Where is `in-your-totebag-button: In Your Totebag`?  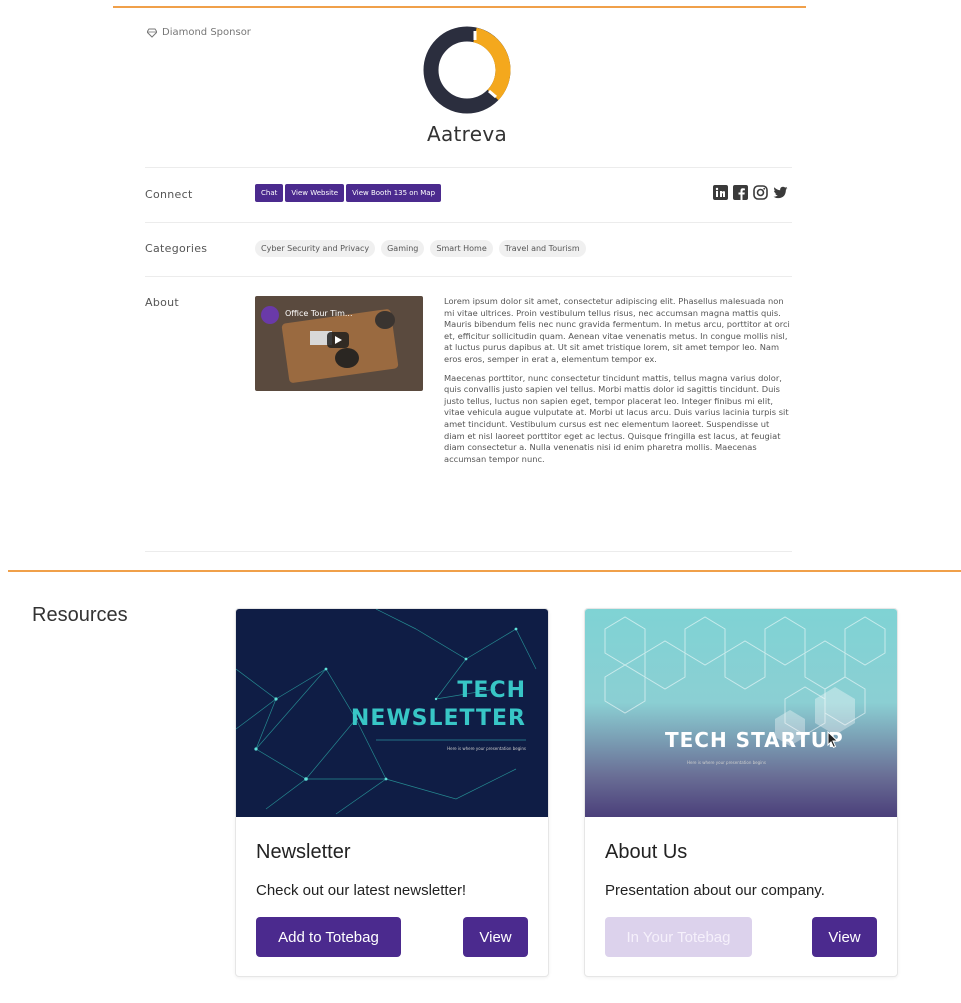 in-your-totebag-button: In Your Totebag is located at coordinates (678, 937).